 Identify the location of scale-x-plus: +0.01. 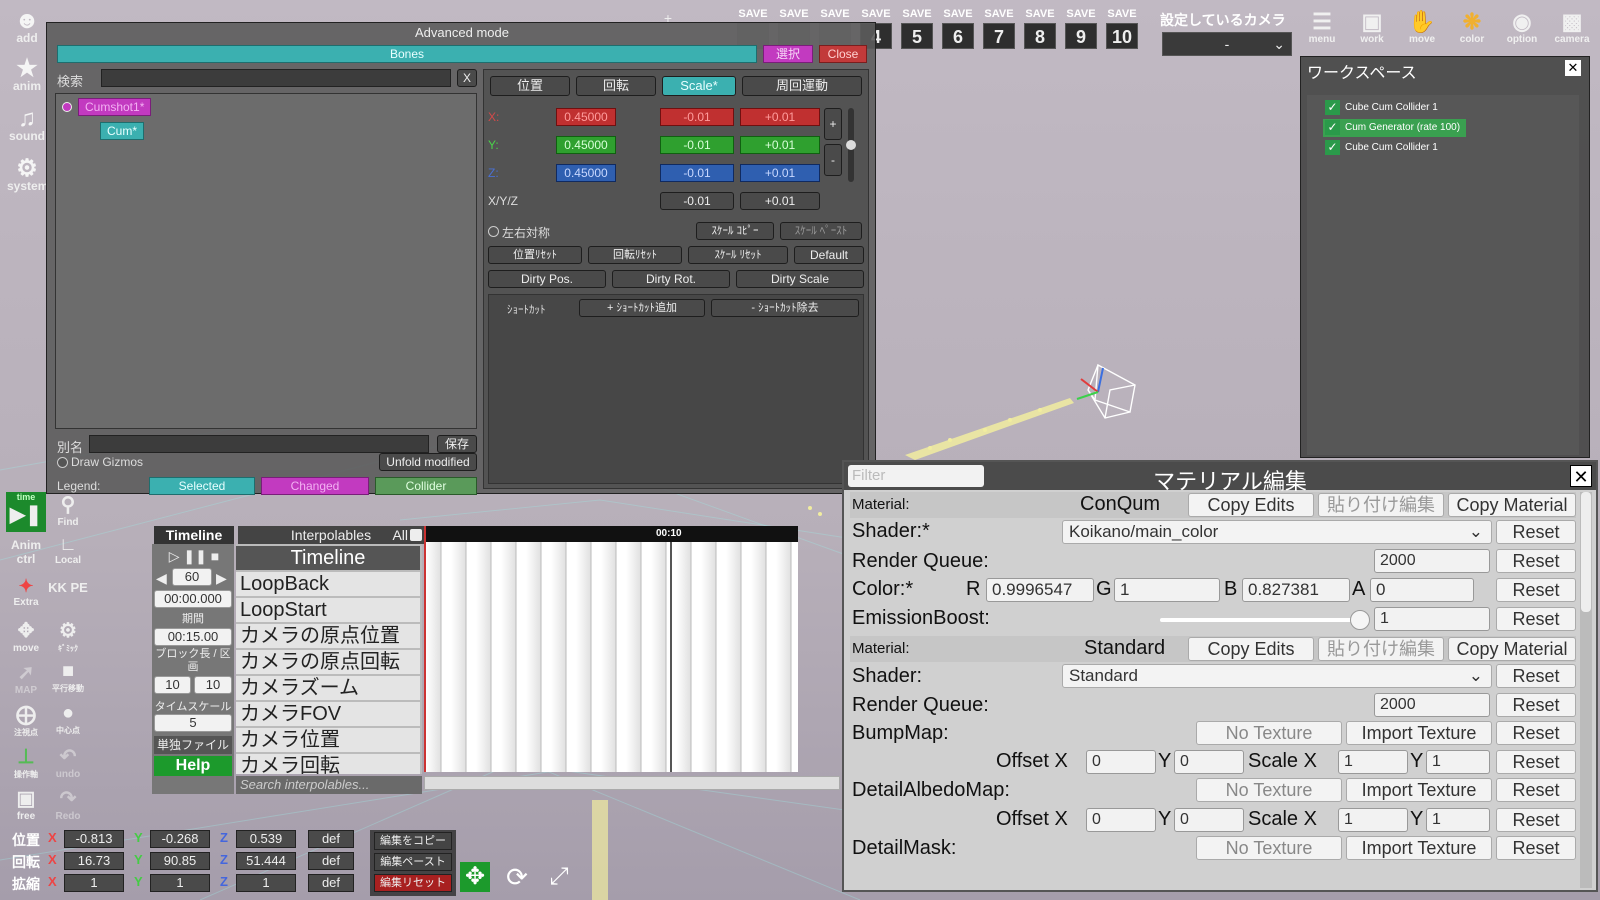
(780, 117).